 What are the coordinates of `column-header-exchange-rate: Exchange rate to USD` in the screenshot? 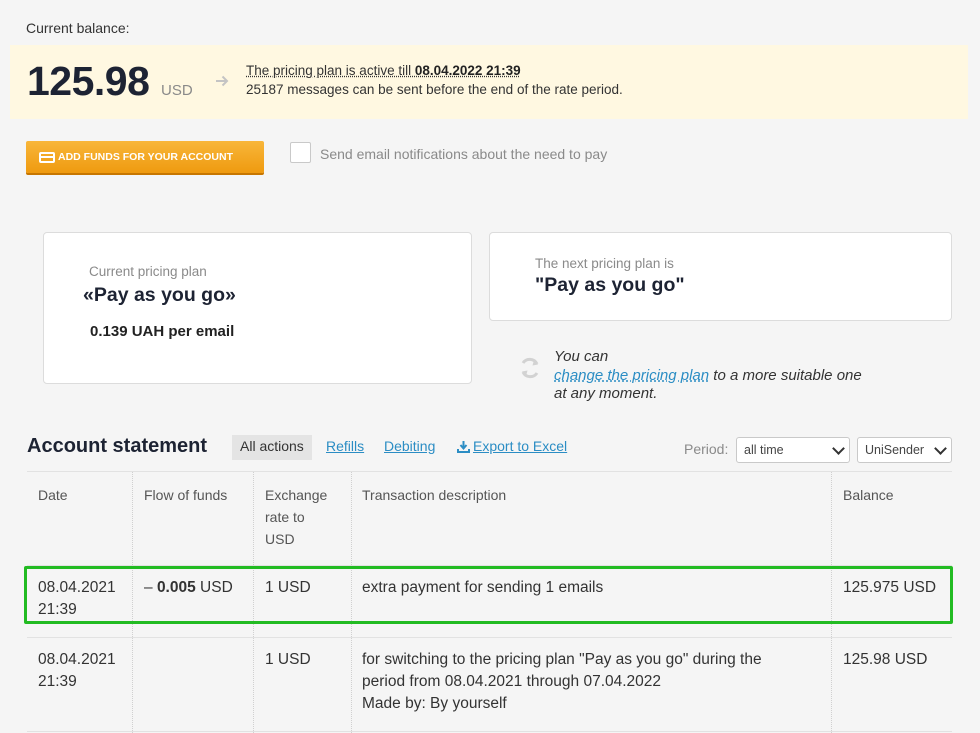 It's located at (296, 517).